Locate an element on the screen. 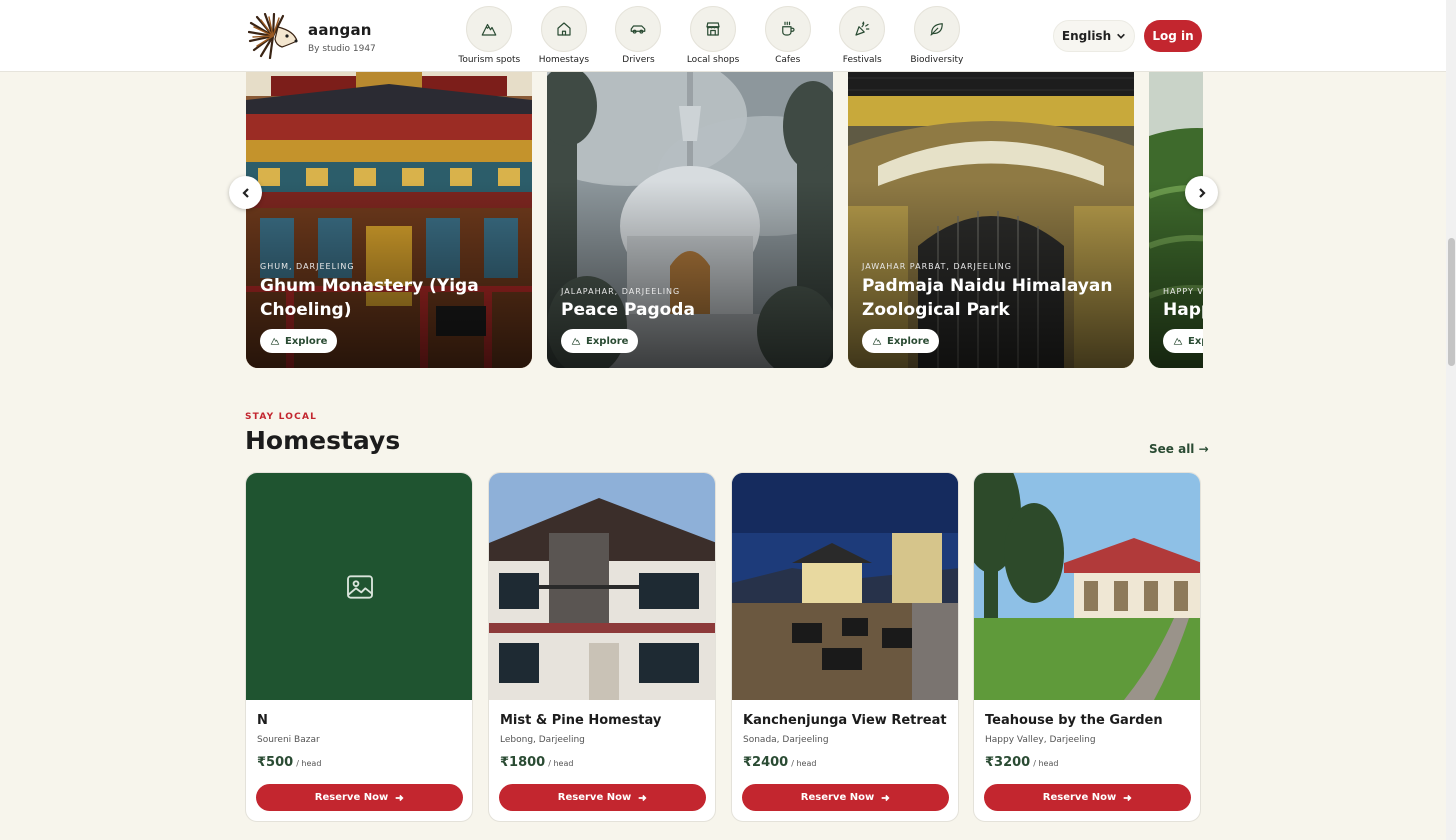 This screenshot has height=840, width=1456. coffee-icon is located at coordinates (788, 28).